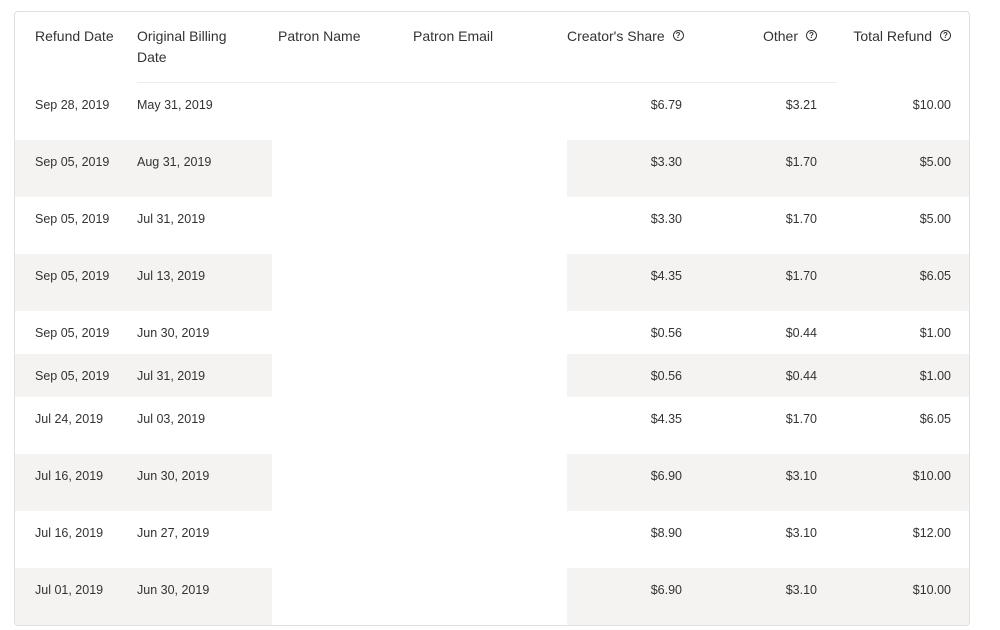  Describe the element at coordinates (801, 276) in the screenshot. I see `other-value: $1.70` at that location.